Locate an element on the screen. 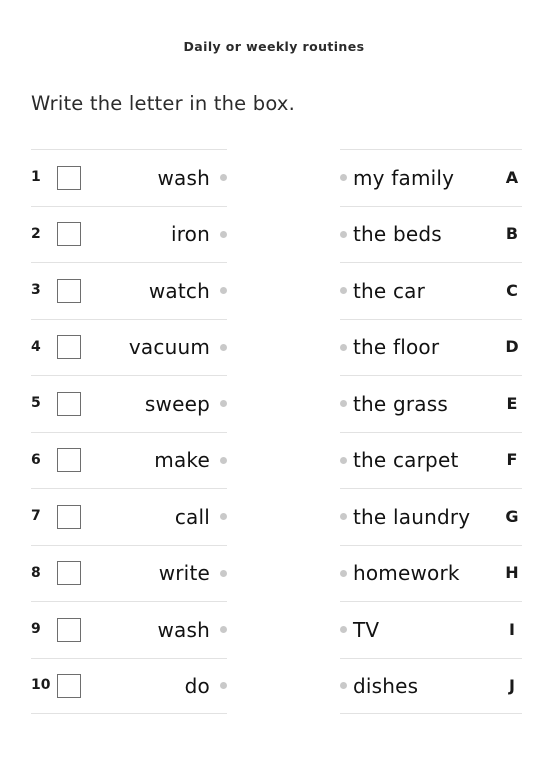 Image resolution: width=548 pixels, height=776 pixels. match-row: 10 do dishes J is located at coordinates (274, 686).